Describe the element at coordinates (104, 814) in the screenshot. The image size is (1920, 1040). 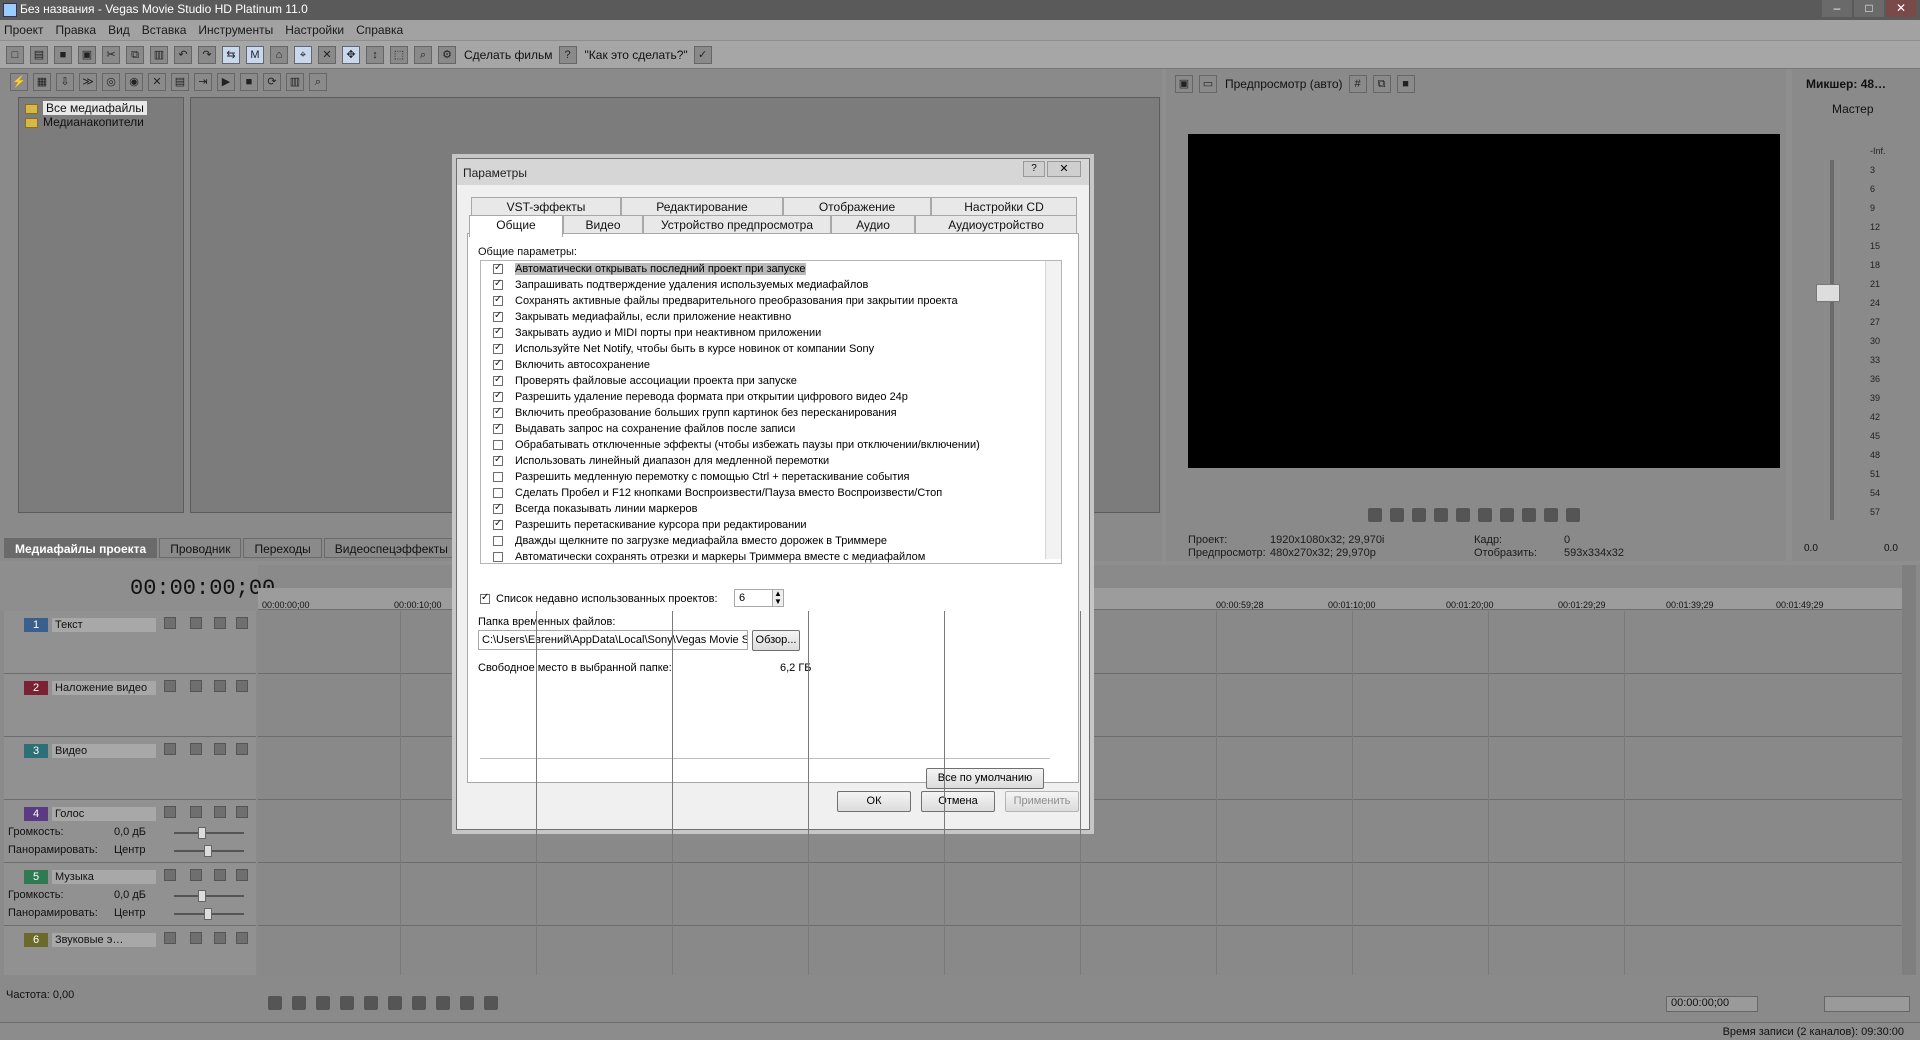
I see `track-name: Голос` at that location.